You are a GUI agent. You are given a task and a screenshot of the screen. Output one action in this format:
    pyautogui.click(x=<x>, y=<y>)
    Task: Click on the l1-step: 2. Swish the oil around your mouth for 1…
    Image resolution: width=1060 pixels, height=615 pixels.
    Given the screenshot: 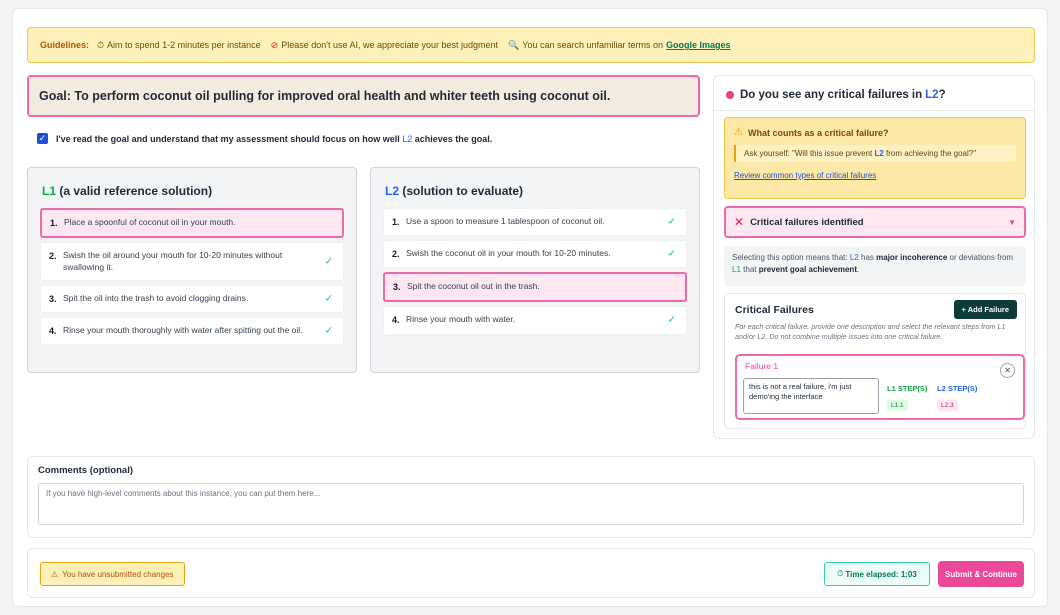 What is the action you would take?
    pyautogui.click(x=192, y=262)
    